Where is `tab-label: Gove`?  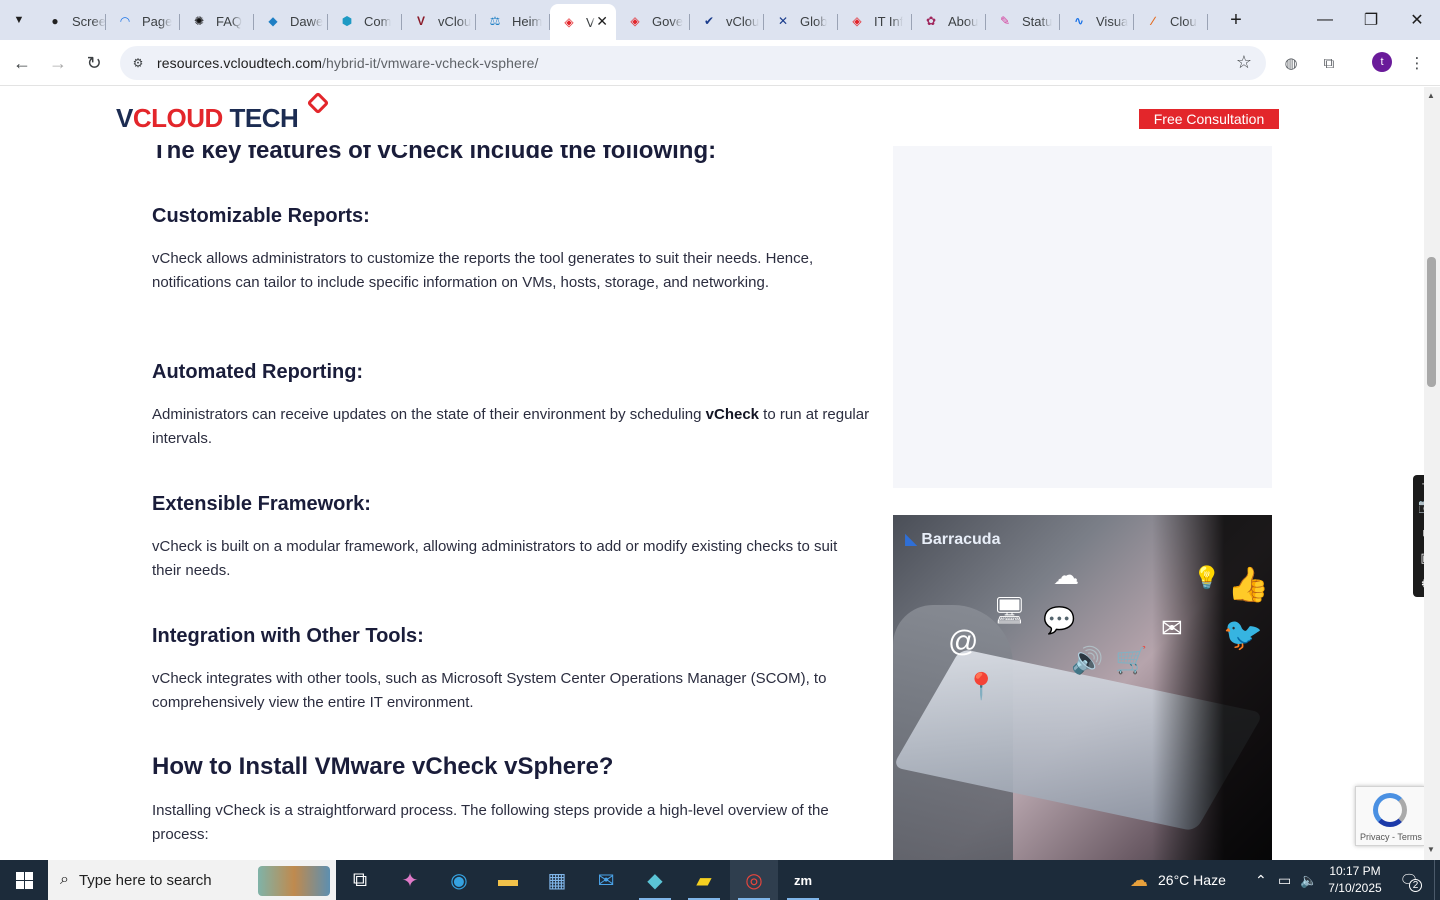 tab-label: Gove is located at coordinates (668, 21).